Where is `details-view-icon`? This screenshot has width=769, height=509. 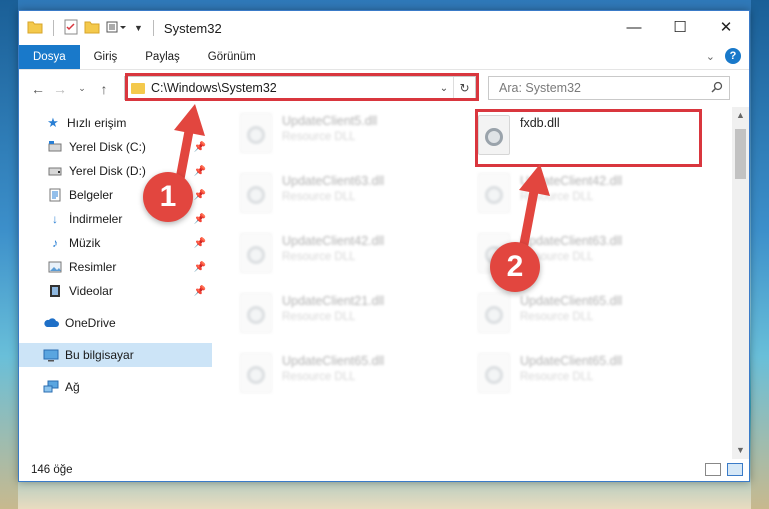 details-view-icon is located at coordinates (713, 469).